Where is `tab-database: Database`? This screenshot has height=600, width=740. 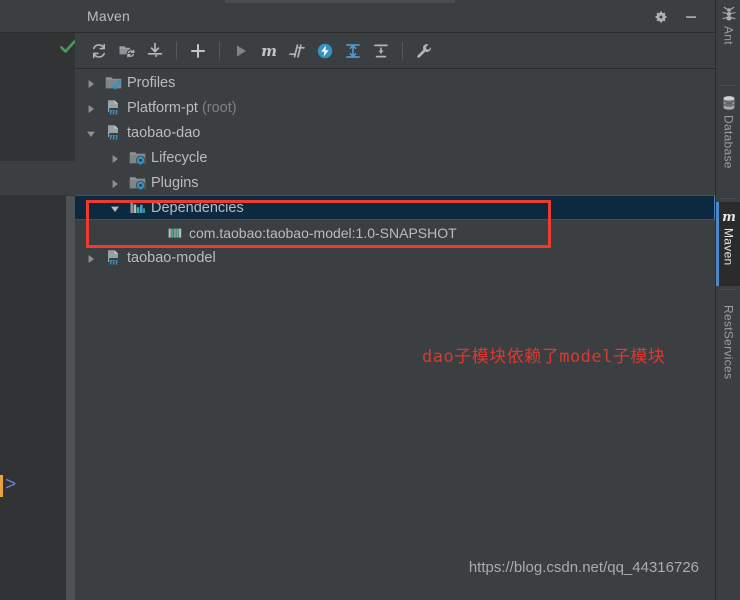 tab-database: Database is located at coordinates (728, 142).